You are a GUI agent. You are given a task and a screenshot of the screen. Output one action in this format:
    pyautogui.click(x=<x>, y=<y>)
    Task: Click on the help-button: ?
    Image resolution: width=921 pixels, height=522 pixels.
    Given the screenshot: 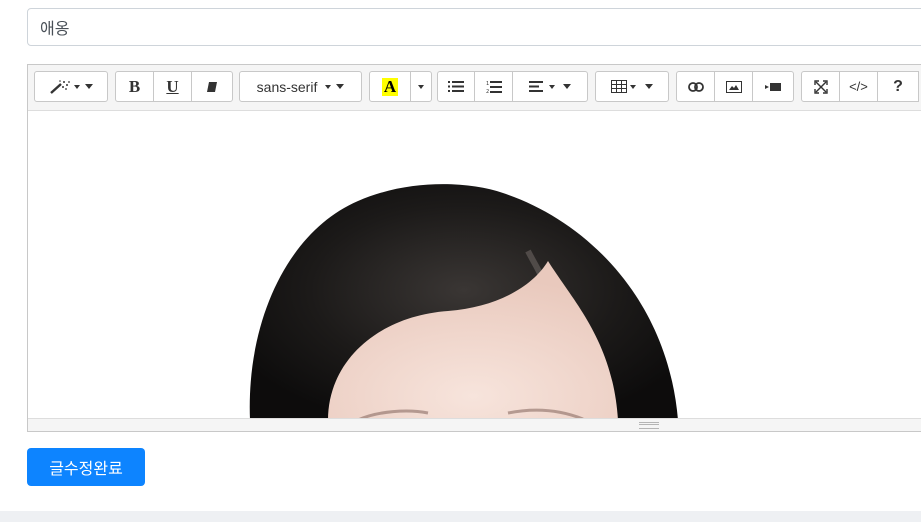 What is the action you would take?
    pyautogui.click(x=898, y=86)
    